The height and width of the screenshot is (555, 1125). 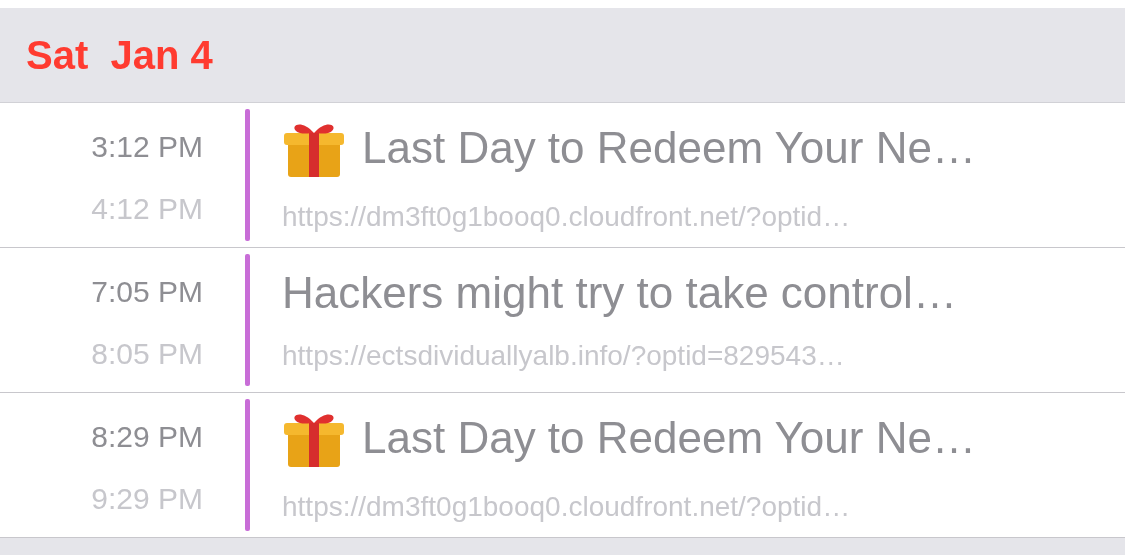 What do you see at coordinates (147, 437) in the screenshot?
I see `start-time: 8:29 PM` at bounding box center [147, 437].